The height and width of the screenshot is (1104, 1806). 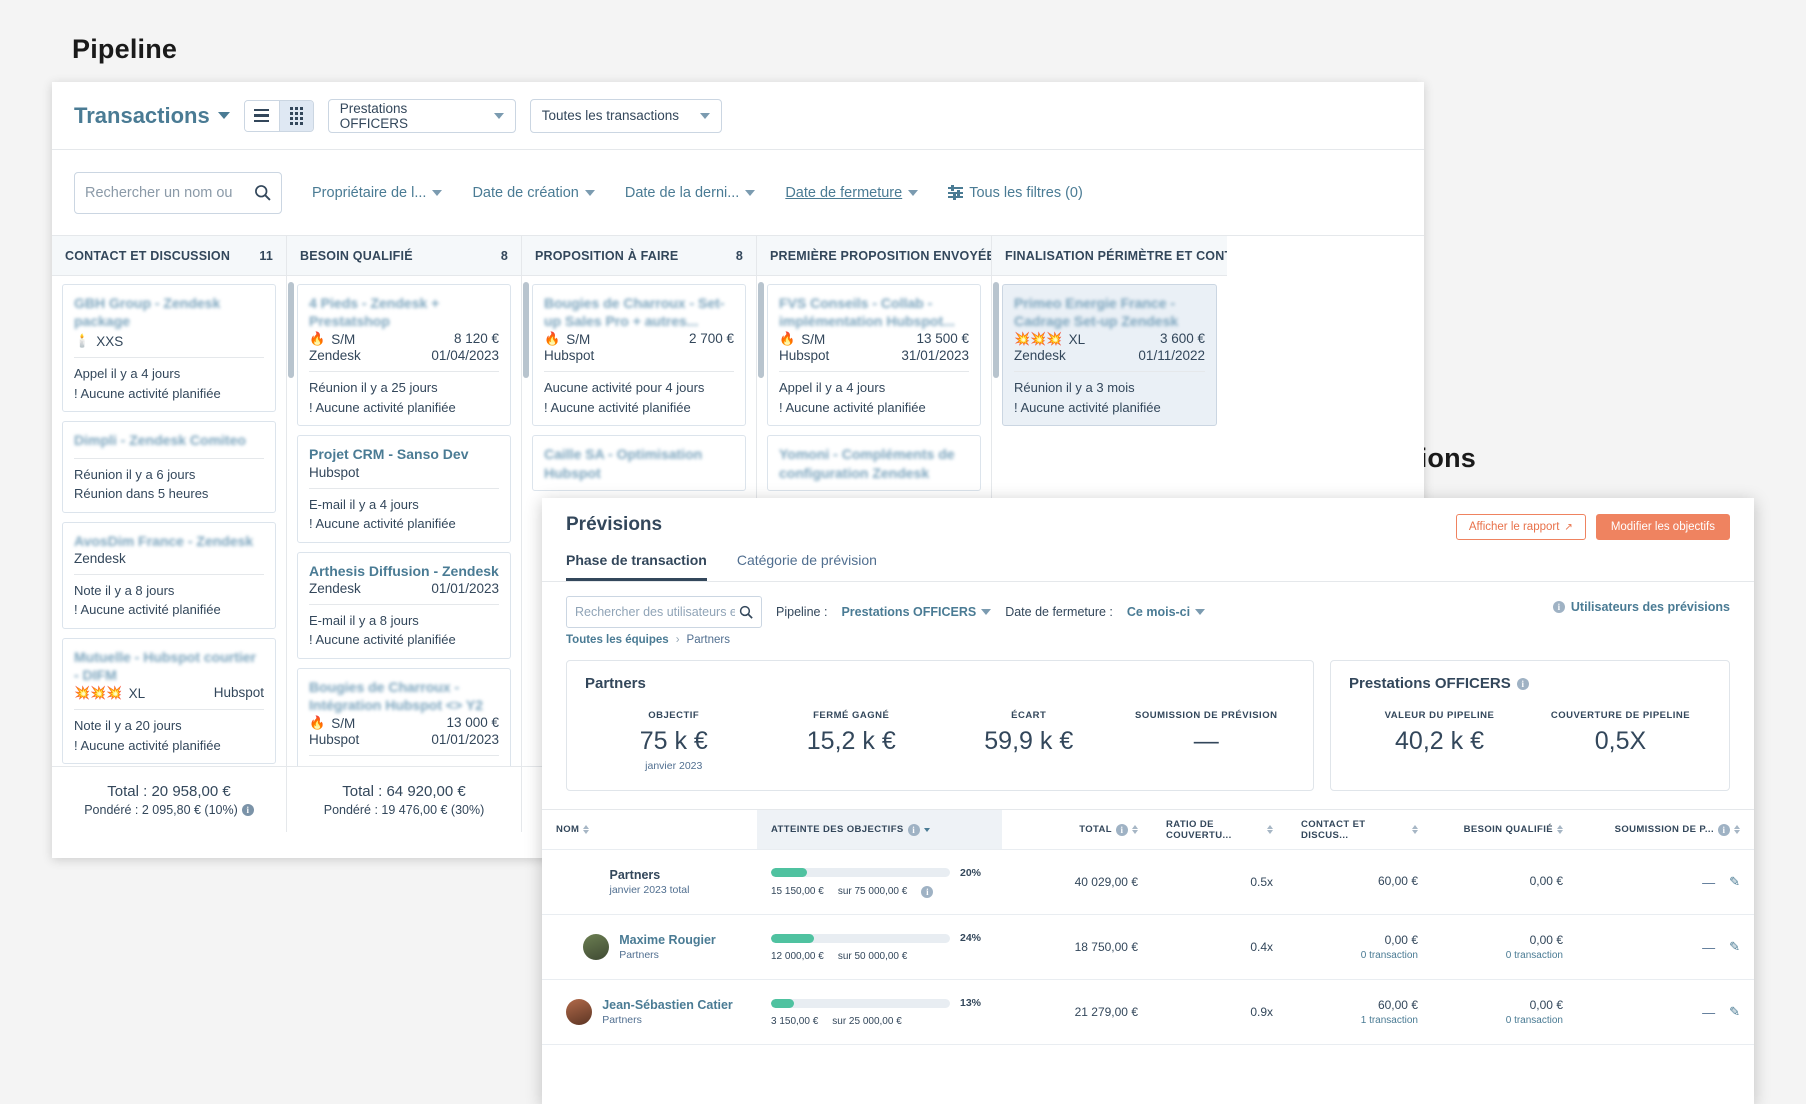 What do you see at coordinates (667, 1005) in the screenshot?
I see `row-name: Jean-Sébastien Catier` at bounding box center [667, 1005].